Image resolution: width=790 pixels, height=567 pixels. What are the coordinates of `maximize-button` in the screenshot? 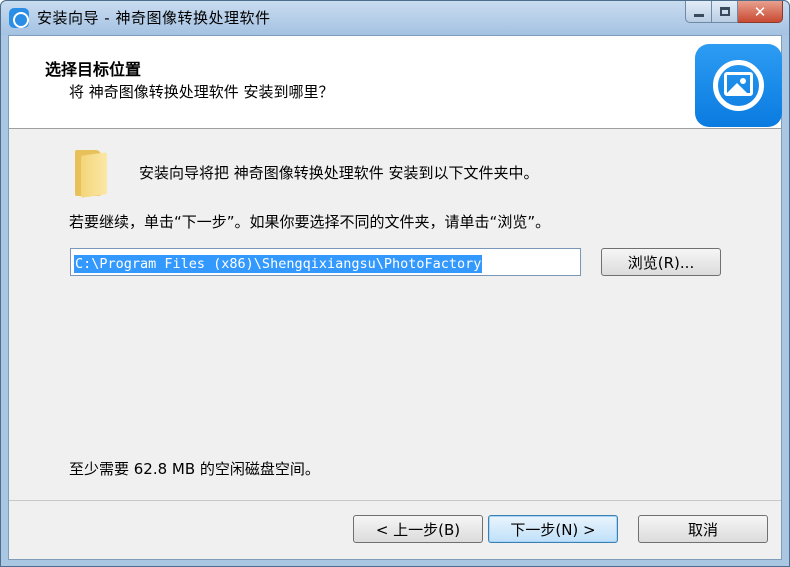 It's located at (725, 12).